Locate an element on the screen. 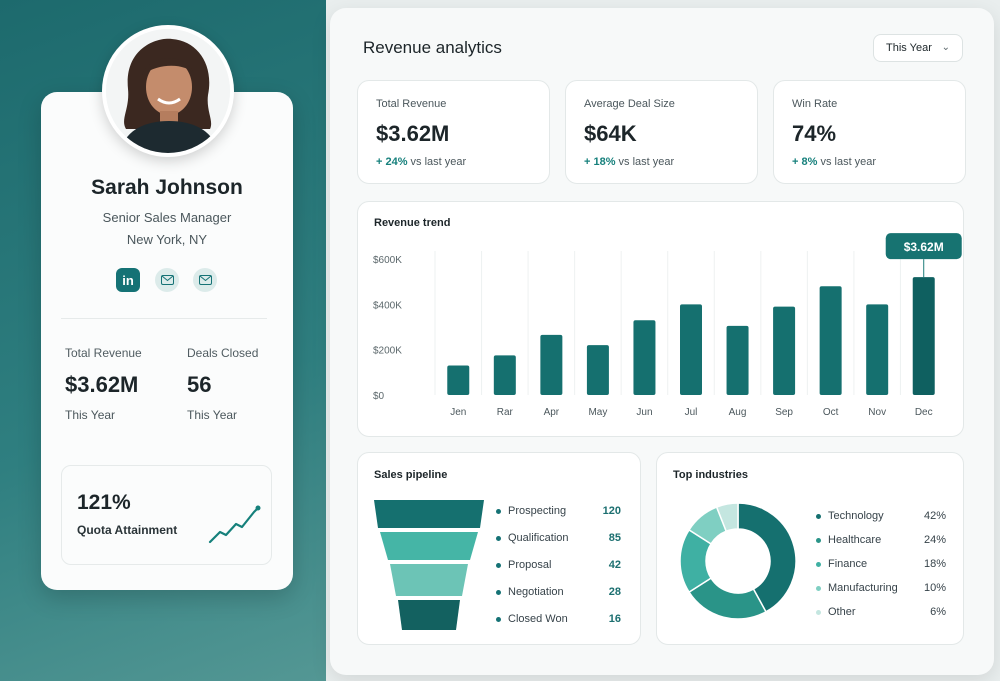 The height and width of the screenshot is (681, 1000). kpi-delta-value: + 8% is located at coordinates (805, 162).